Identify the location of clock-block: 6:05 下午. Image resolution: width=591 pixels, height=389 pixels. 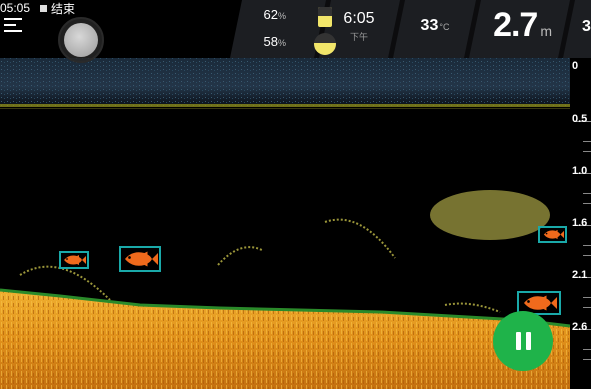
(359, 26).